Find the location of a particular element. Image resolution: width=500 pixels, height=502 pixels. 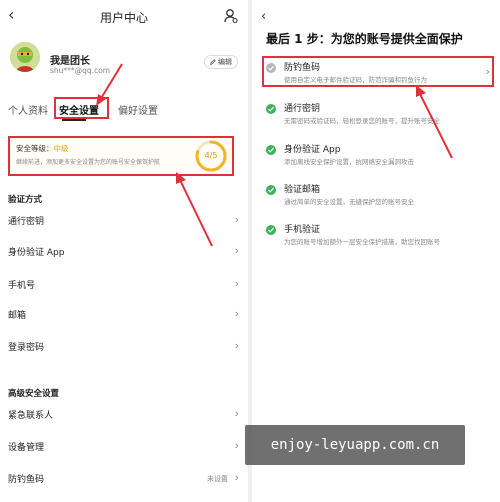

row-label: 紧急联系人 is located at coordinates (31, 416).